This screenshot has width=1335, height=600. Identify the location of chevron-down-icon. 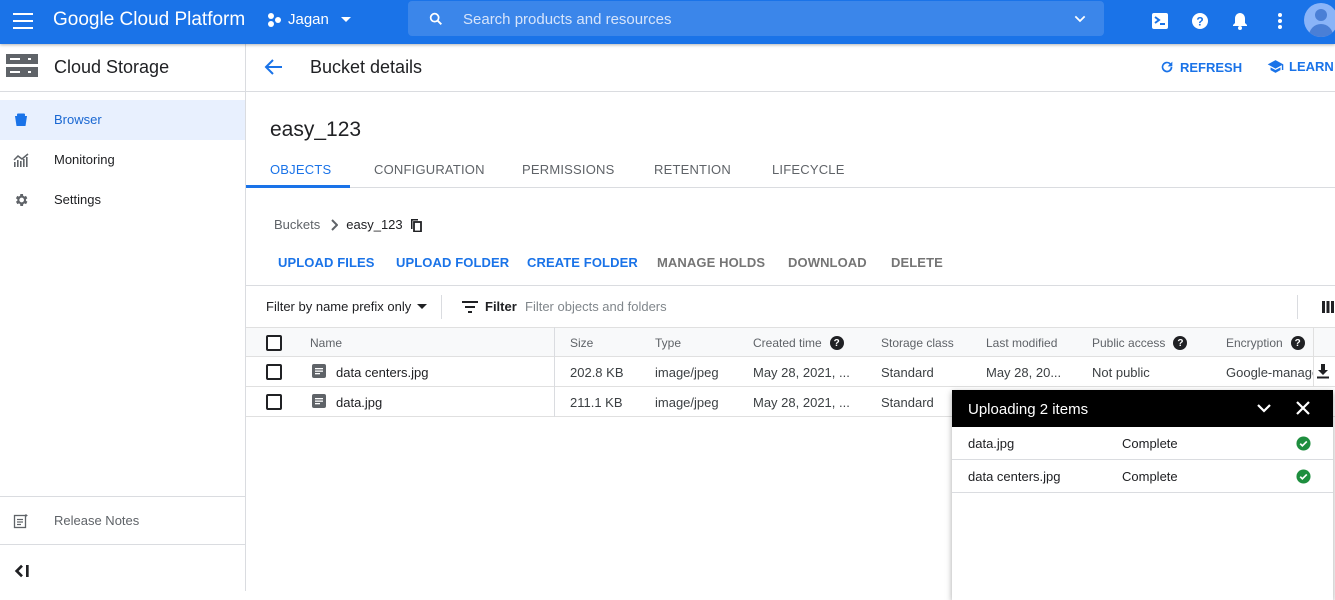
(1080, 19).